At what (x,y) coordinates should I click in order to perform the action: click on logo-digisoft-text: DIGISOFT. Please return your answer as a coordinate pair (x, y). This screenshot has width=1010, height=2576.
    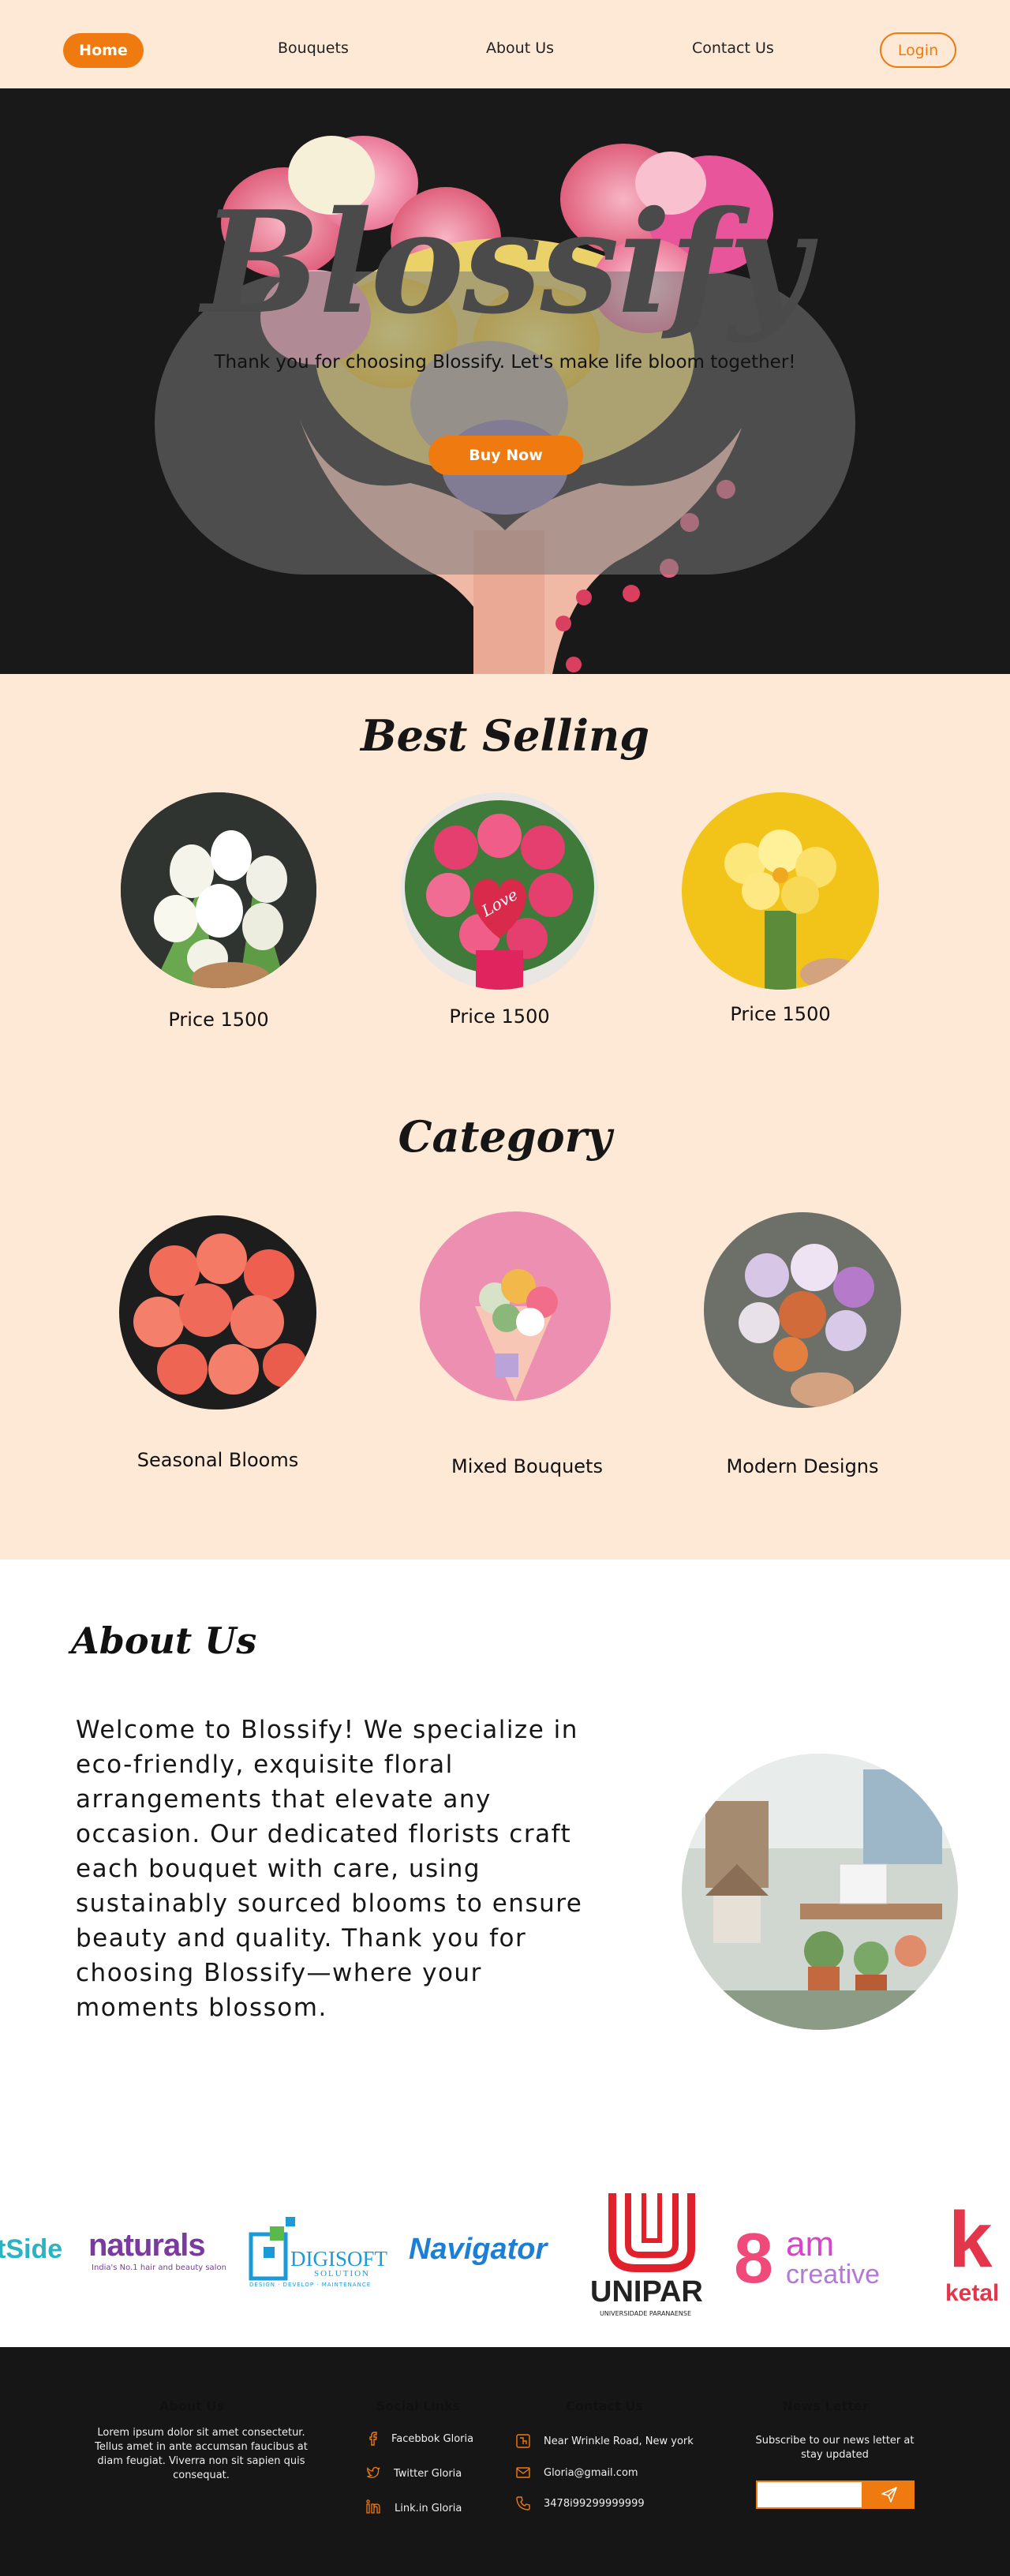
    Looking at the image, I should click on (339, 2259).